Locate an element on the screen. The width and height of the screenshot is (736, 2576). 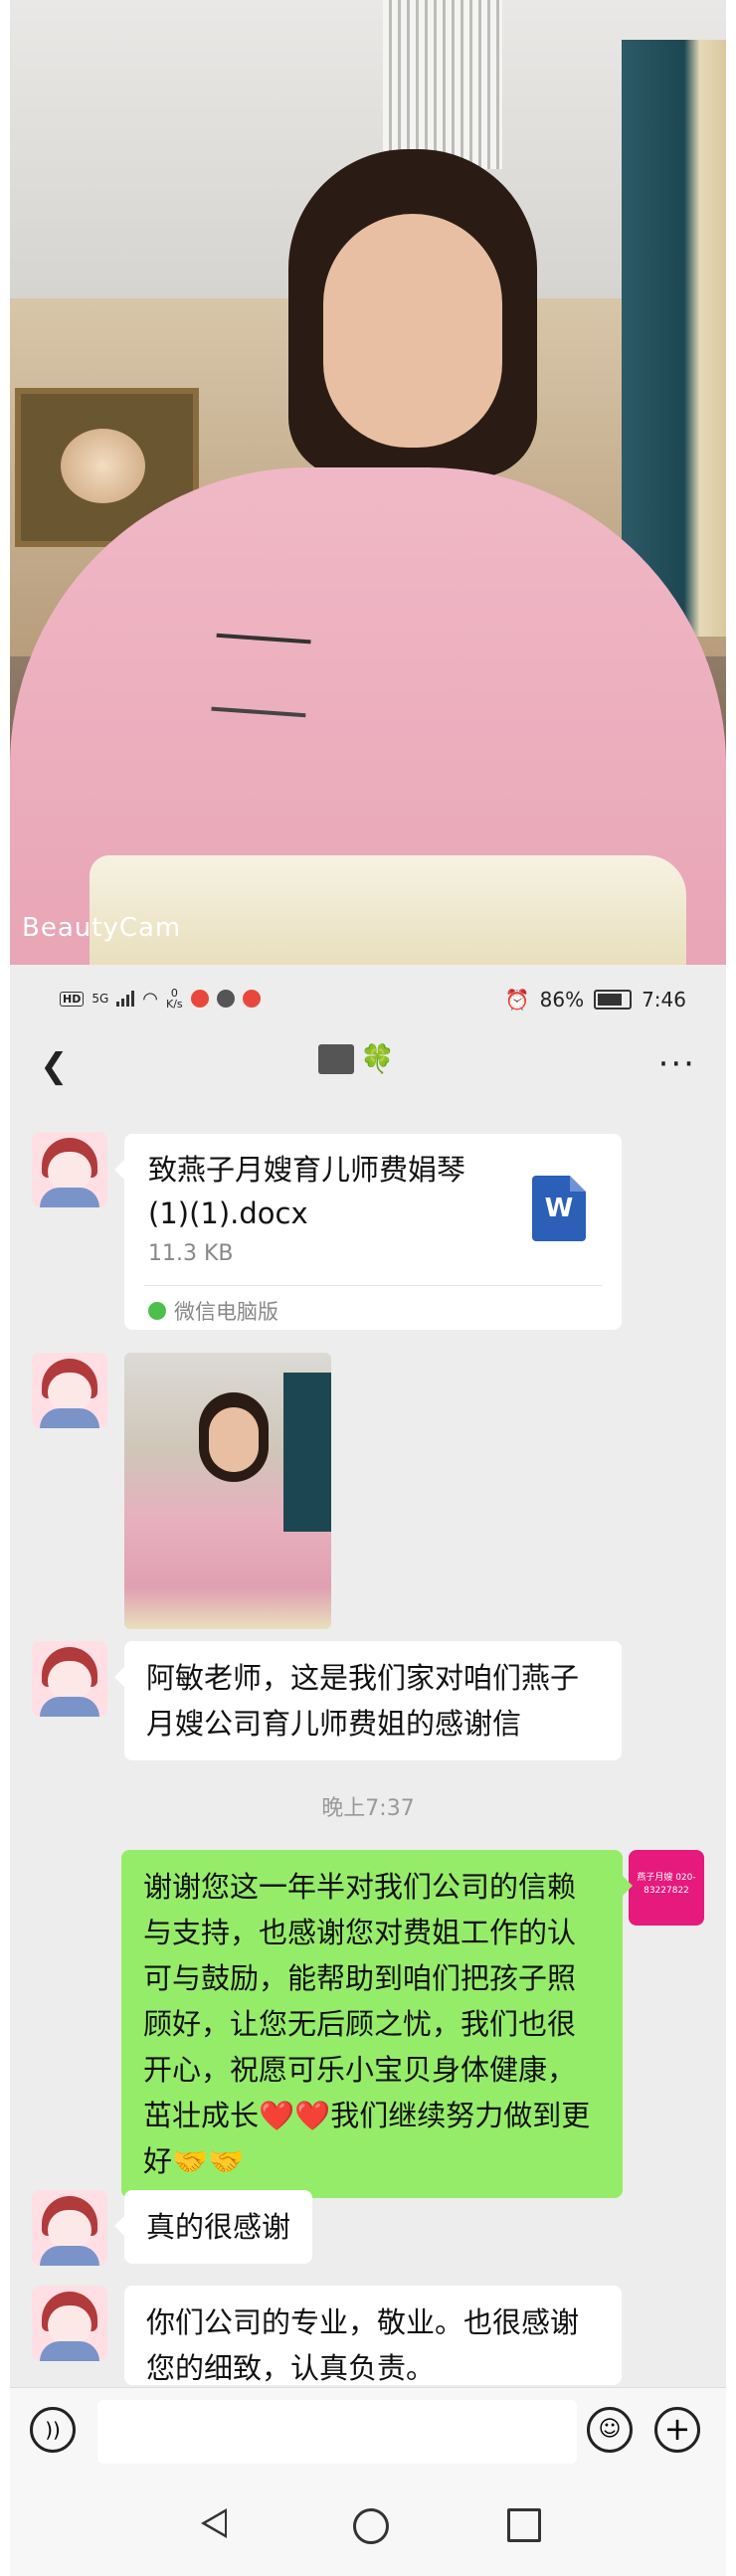
signal-icon is located at coordinates (125, 999).